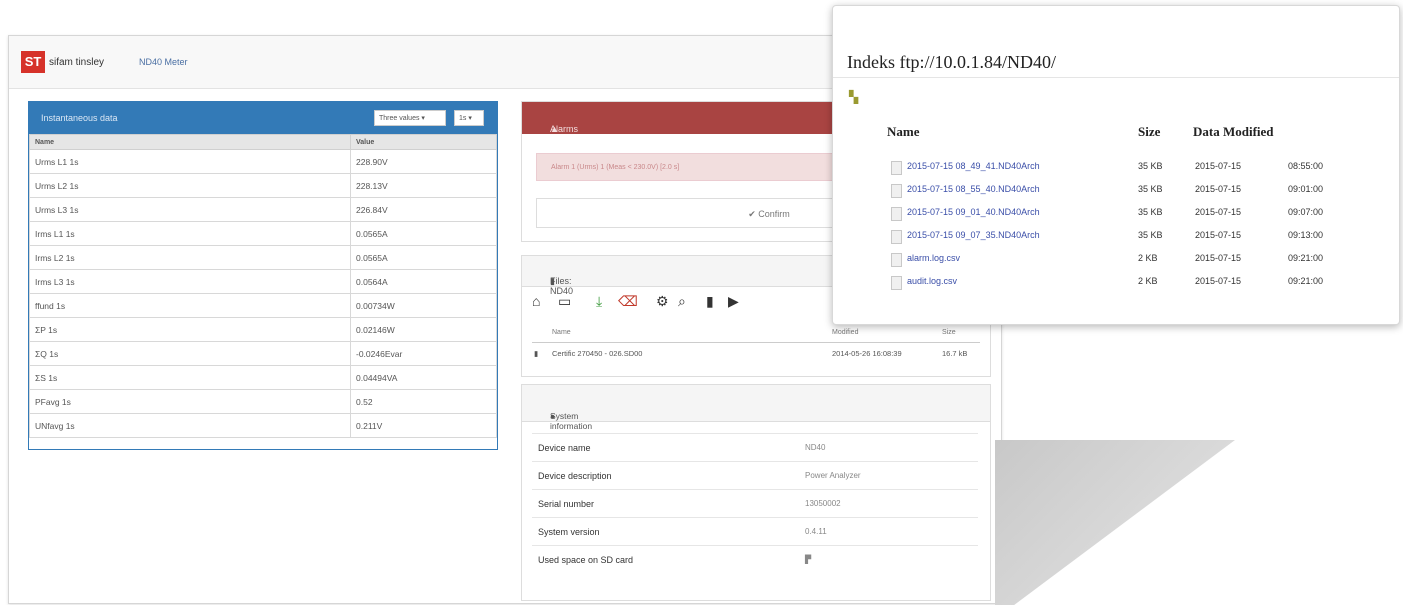 The height and width of the screenshot is (605, 1403). What do you see at coordinates (423, 161) in the screenshot?
I see `measurement-value: 228.90V` at bounding box center [423, 161].